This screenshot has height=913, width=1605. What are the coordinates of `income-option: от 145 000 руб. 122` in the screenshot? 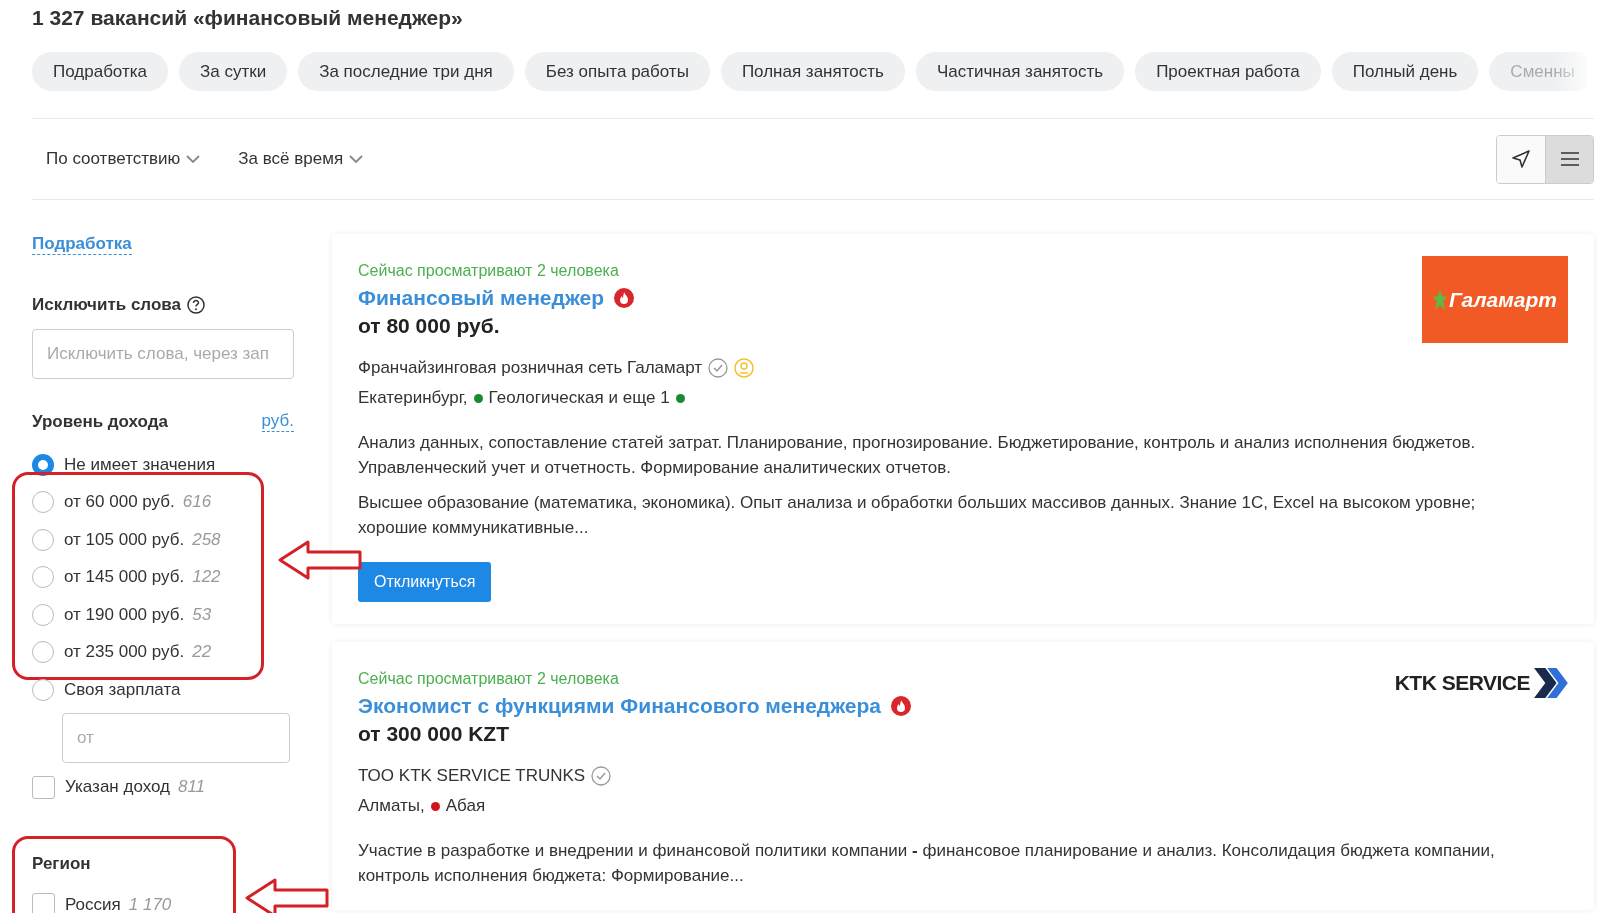 It's located at (126, 577).